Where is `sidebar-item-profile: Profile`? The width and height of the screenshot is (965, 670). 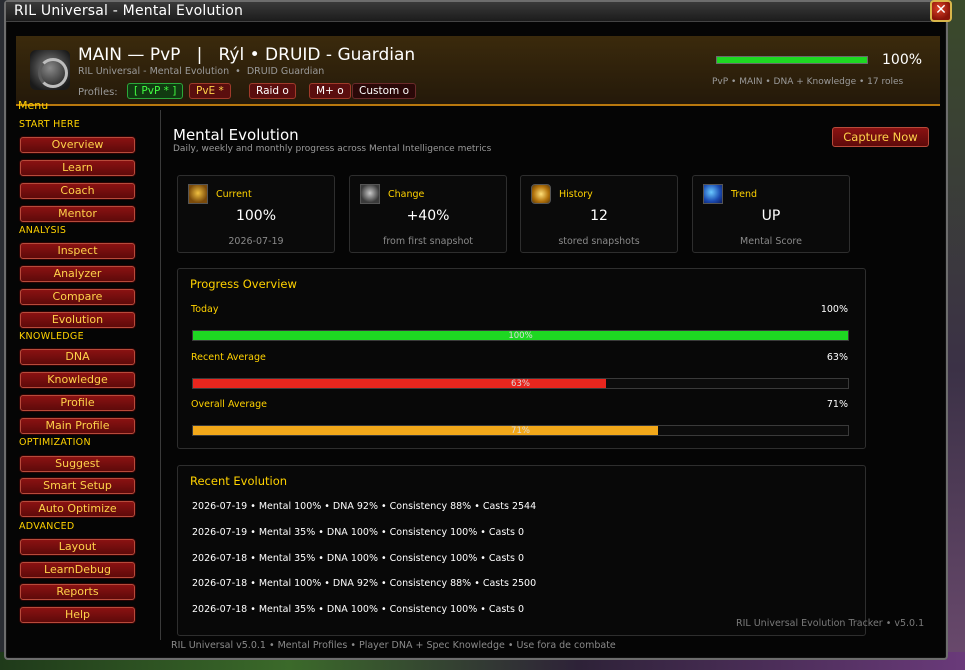 sidebar-item-profile: Profile is located at coordinates (77, 403).